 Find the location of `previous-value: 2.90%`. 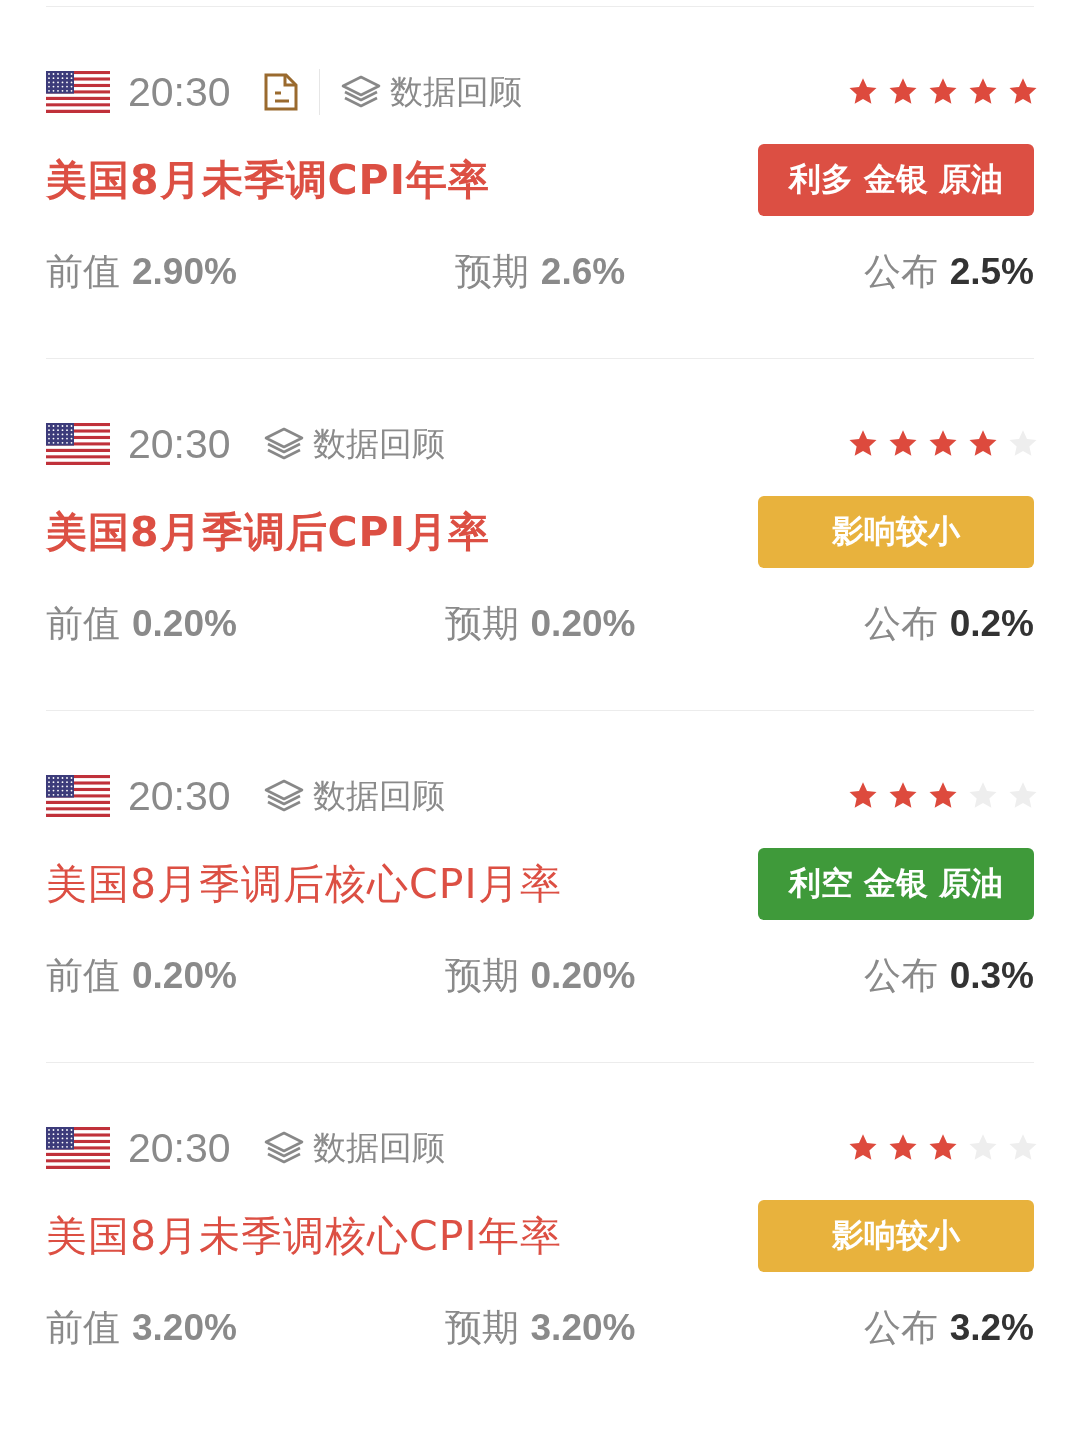

previous-value: 2.90% is located at coordinates (184, 272).